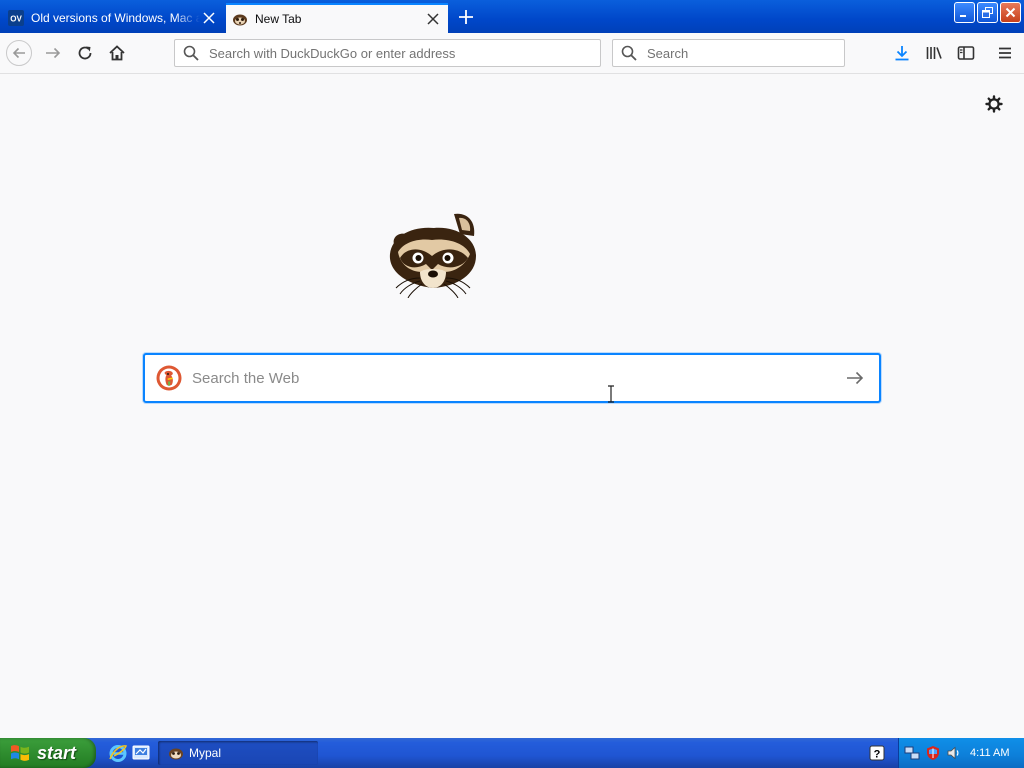 Image resolution: width=1024 pixels, height=768 pixels. I want to click on windows-logo-icon, so click(20, 753).